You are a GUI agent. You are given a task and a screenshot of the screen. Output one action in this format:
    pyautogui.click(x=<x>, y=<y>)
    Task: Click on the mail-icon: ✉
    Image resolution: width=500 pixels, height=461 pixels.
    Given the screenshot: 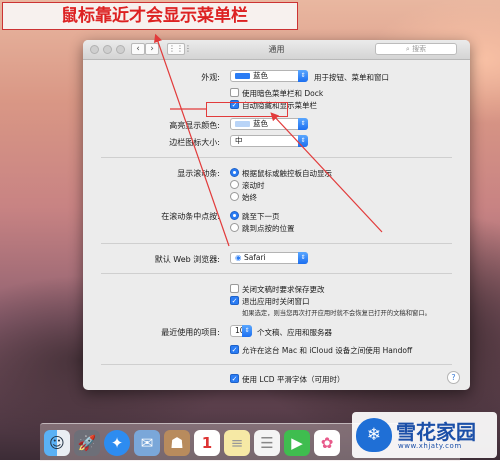 What is the action you would take?
    pyautogui.click(x=147, y=443)
    